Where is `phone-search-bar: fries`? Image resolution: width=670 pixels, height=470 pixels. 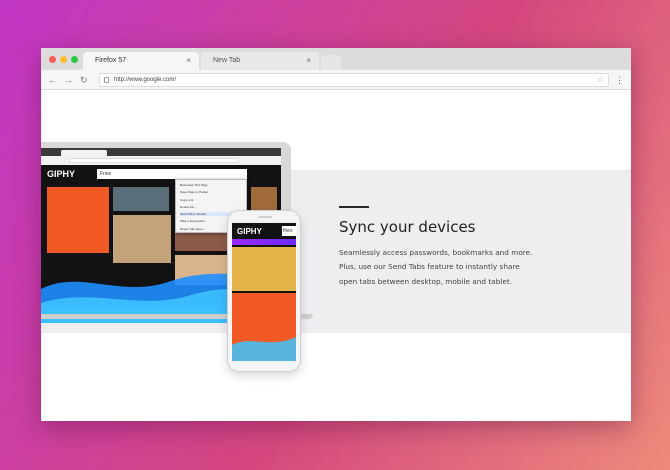
phone-search-bar: fries is located at coordinates (289, 231).